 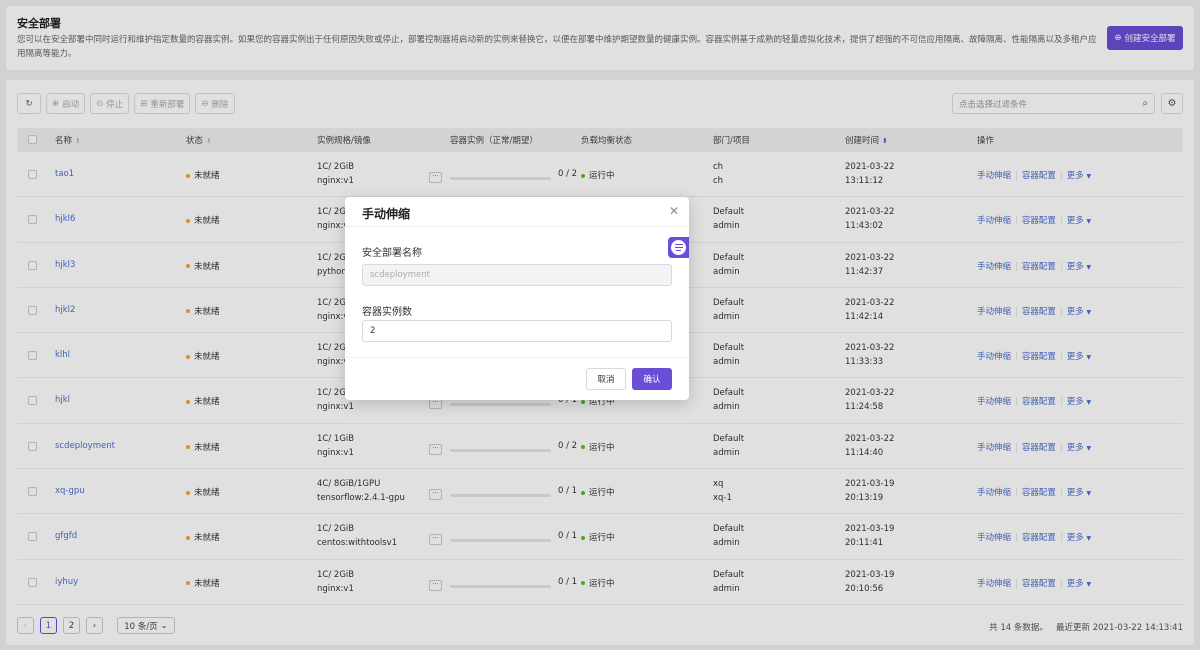 What do you see at coordinates (387, 312) in the screenshot?
I see `instance-count-label: 容器实例数` at bounding box center [387, 312].